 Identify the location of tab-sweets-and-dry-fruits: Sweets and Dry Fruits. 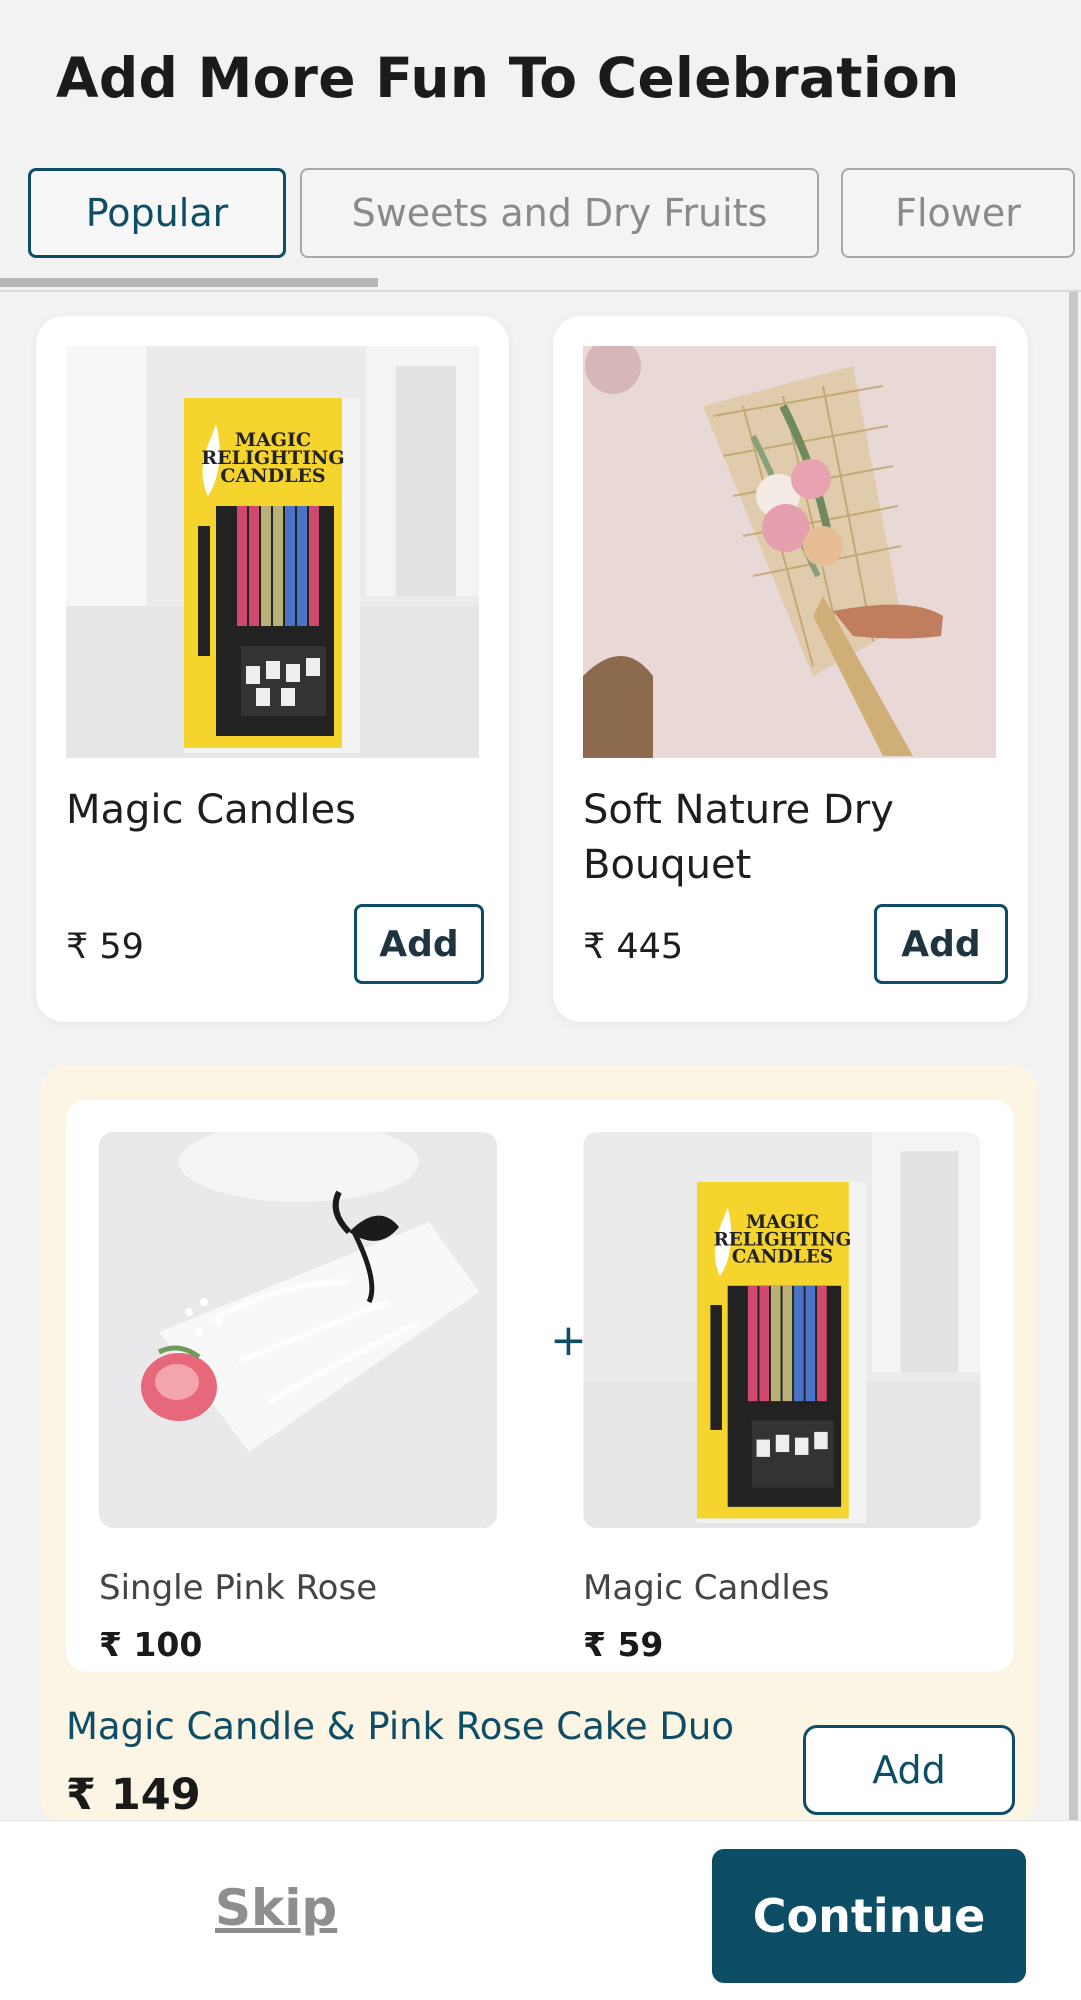
(559, 213).